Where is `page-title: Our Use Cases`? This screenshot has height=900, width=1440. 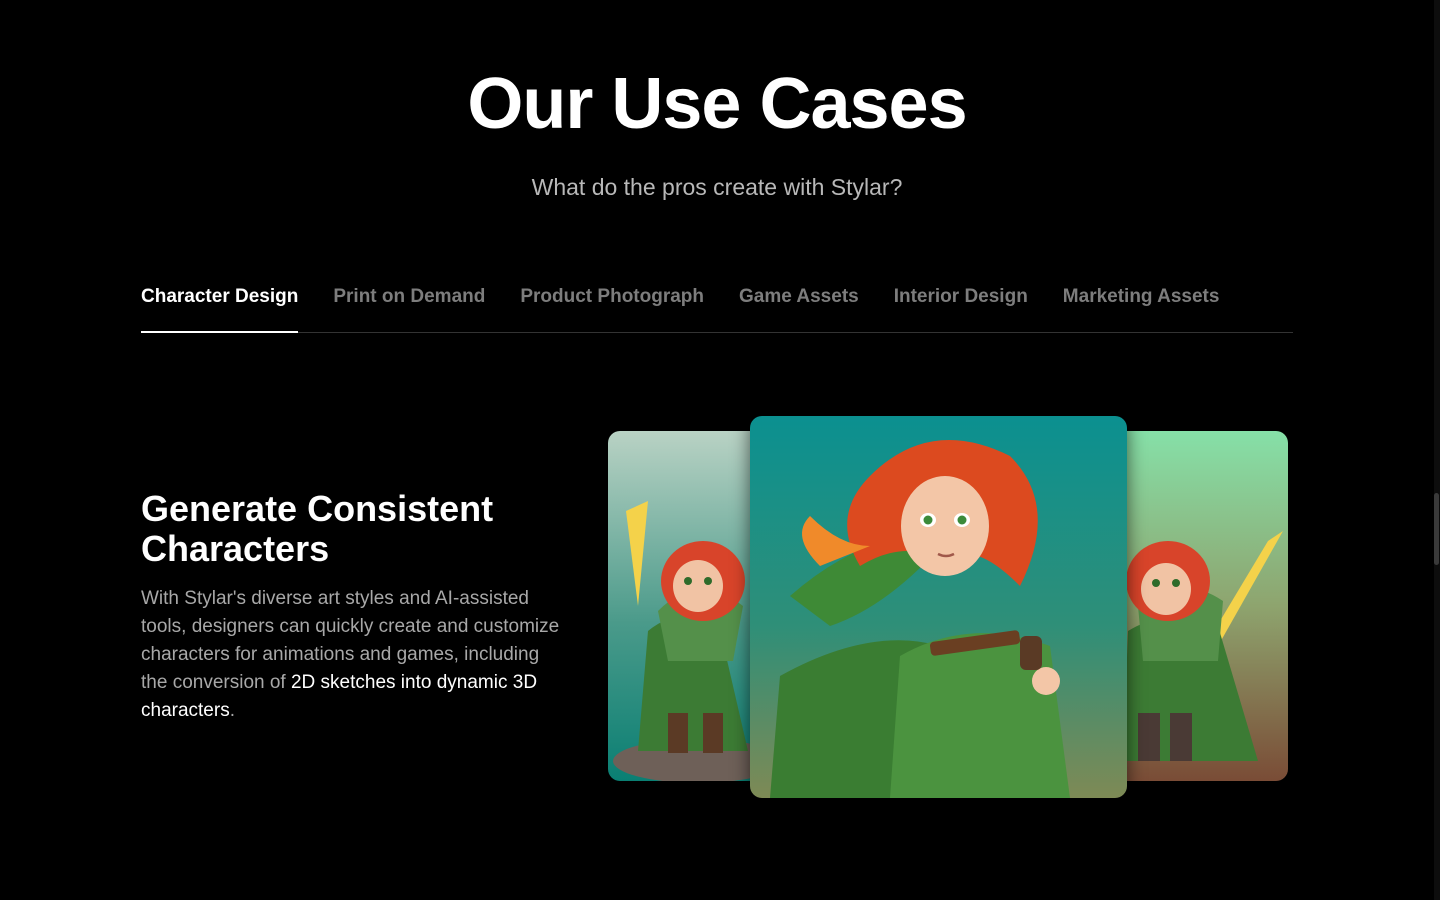 page-title: Our Use Cases is located at coordinates (717, 104).